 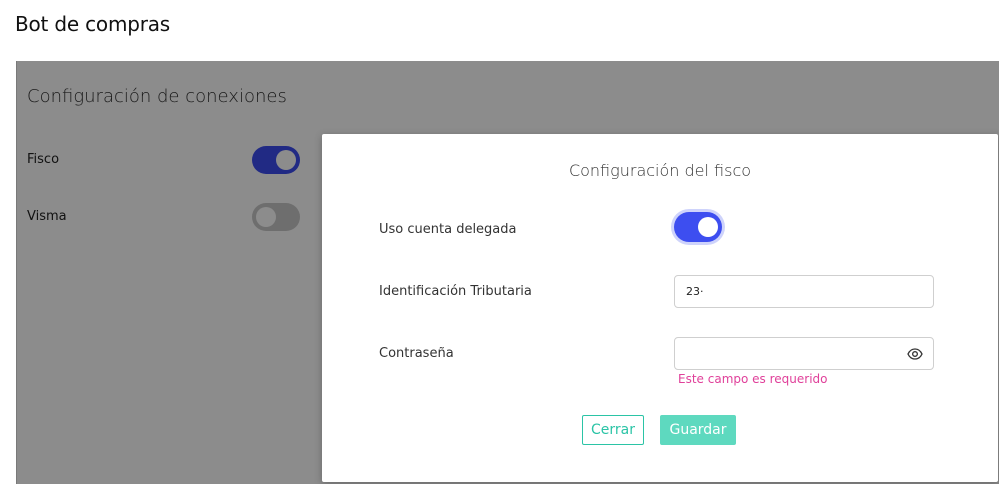 I want to click on eye-icon, so click(x=915, y=354).